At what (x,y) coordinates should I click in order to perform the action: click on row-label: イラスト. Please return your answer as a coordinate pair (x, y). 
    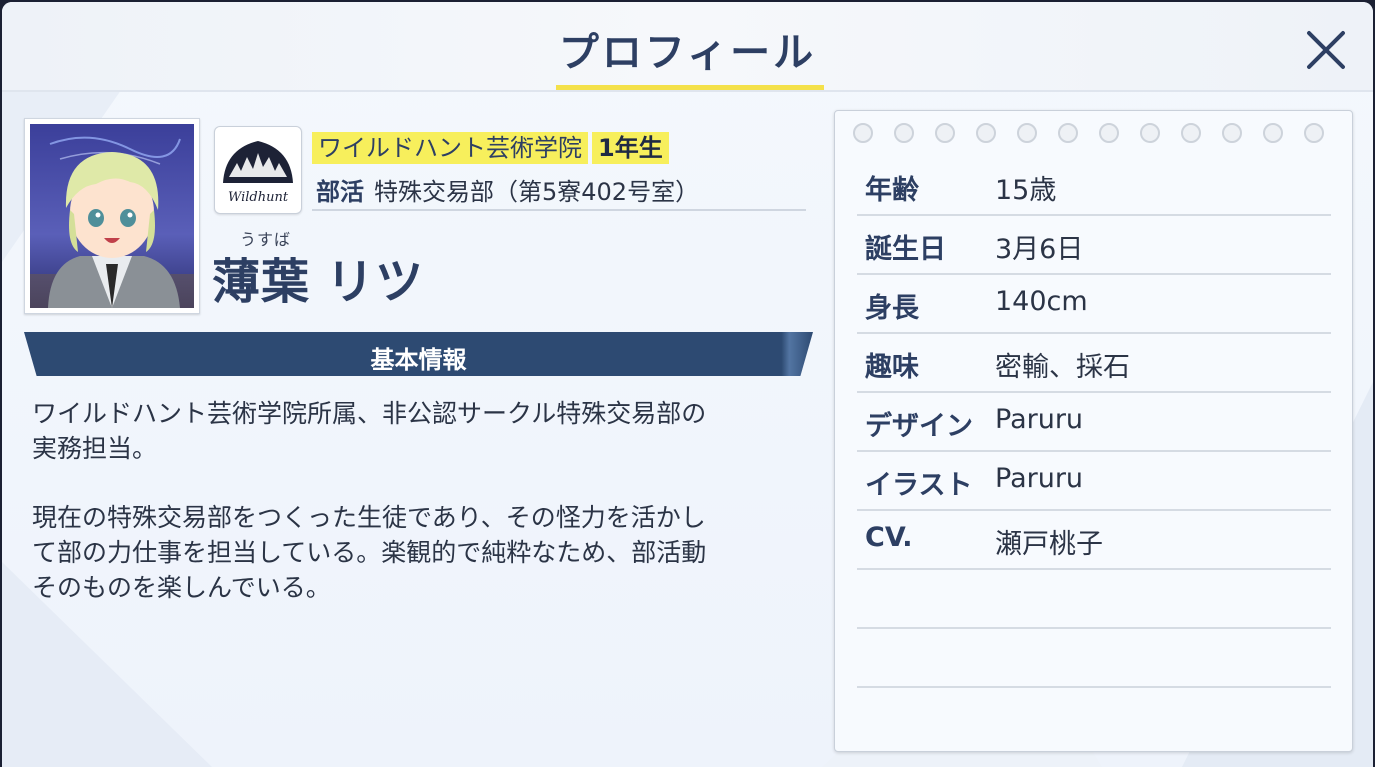
    Looking at the image, I should click on (919, 485).